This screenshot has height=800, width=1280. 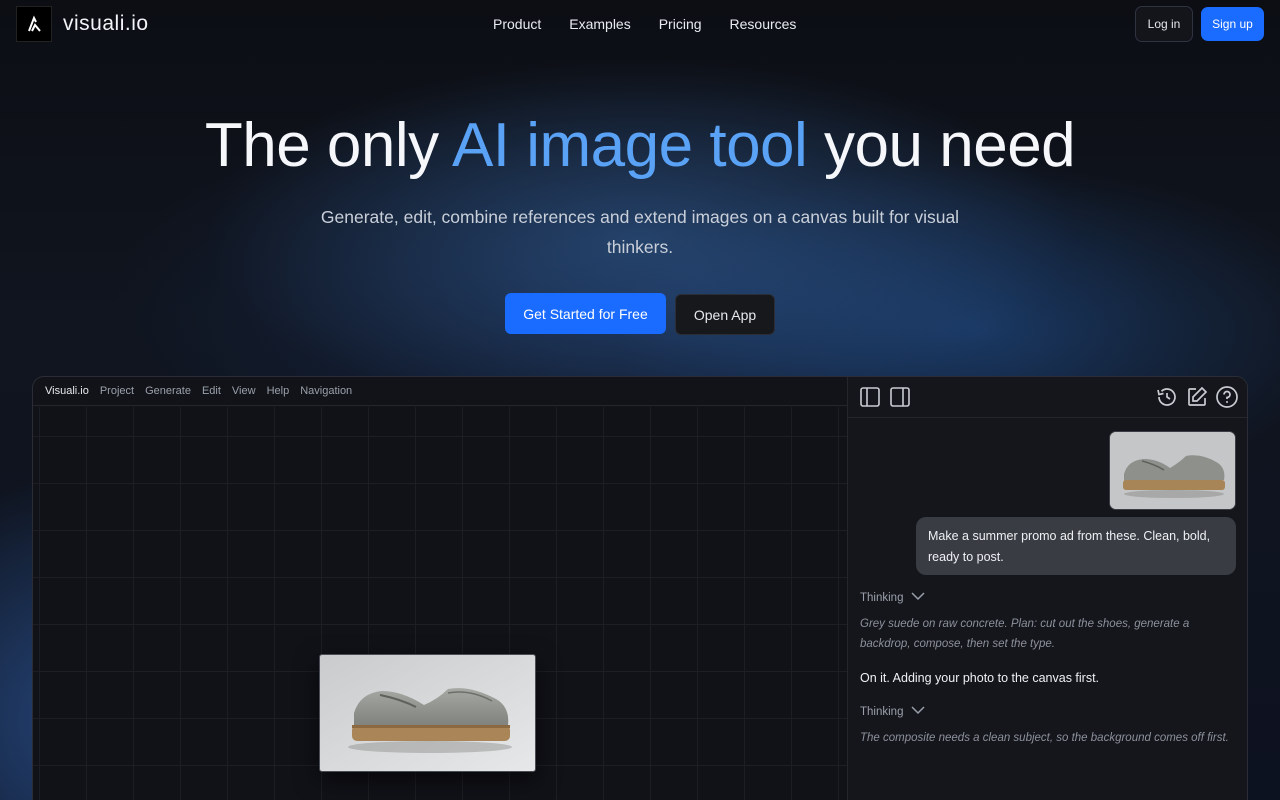 What do you see at coordinates (680, 24) in the screenshot?
I see `nav-link-pricing: Pricing` at bounding box center [680, 24].